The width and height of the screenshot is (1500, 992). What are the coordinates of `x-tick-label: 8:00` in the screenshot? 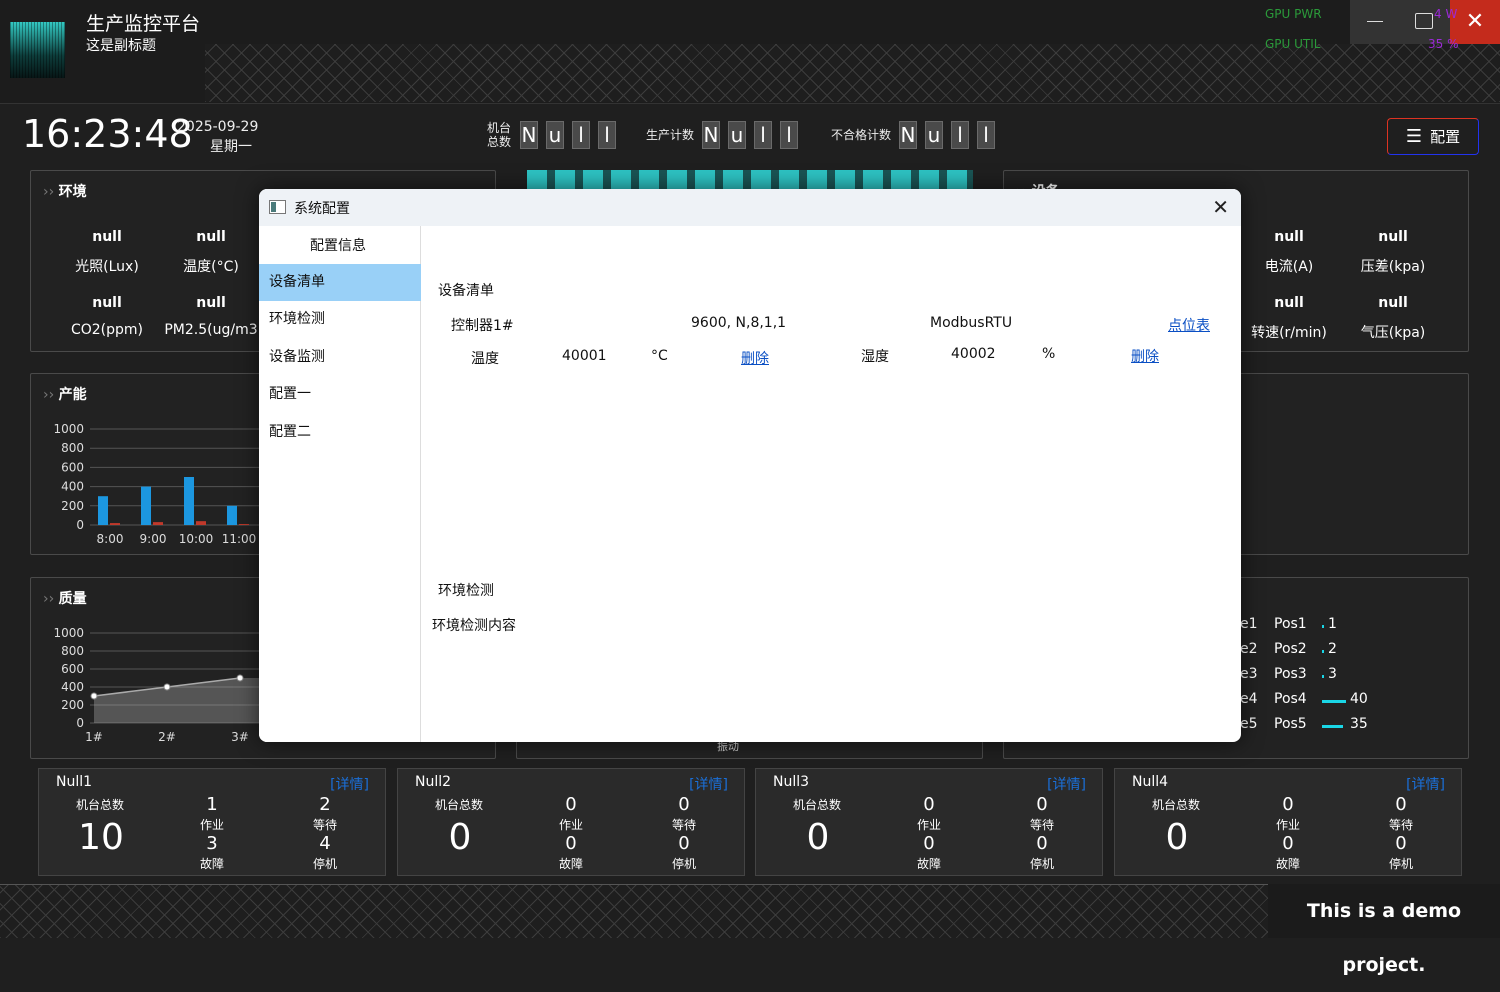 It's located at (110, 539).